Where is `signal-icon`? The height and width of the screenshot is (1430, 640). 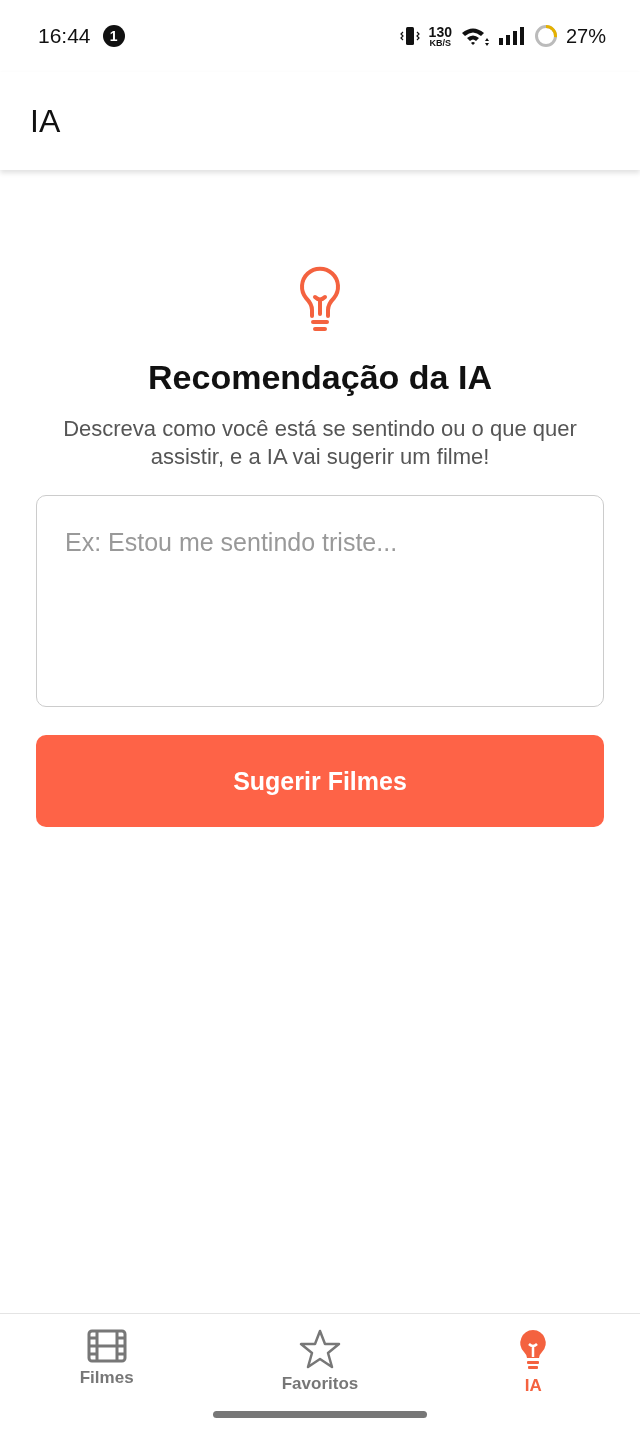
signal-icon is located at coordinates (511, 36).